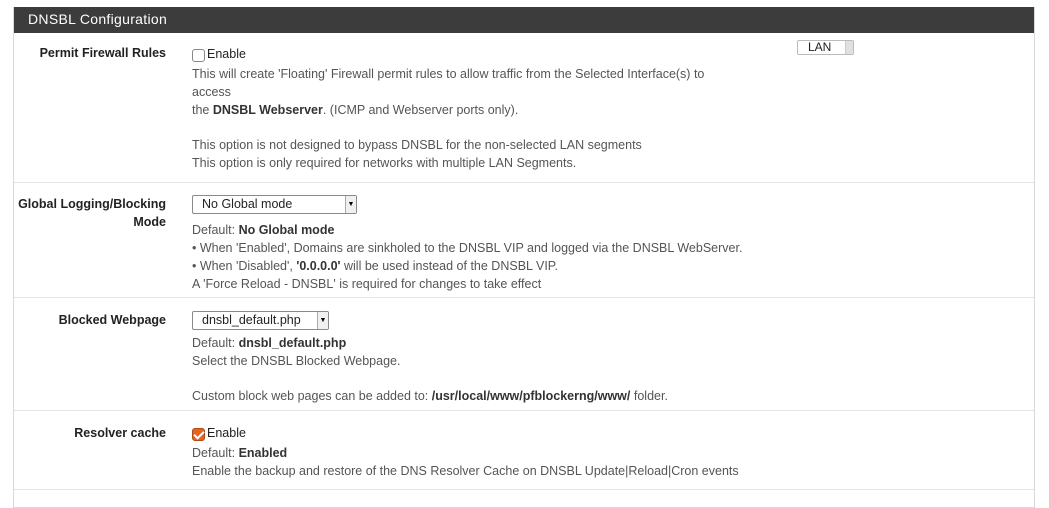 The height and width of the screenshot is (508, 1049). I want to click on blocked-webpage-select: dnsbl_default.php ▼, so click(260, 320).